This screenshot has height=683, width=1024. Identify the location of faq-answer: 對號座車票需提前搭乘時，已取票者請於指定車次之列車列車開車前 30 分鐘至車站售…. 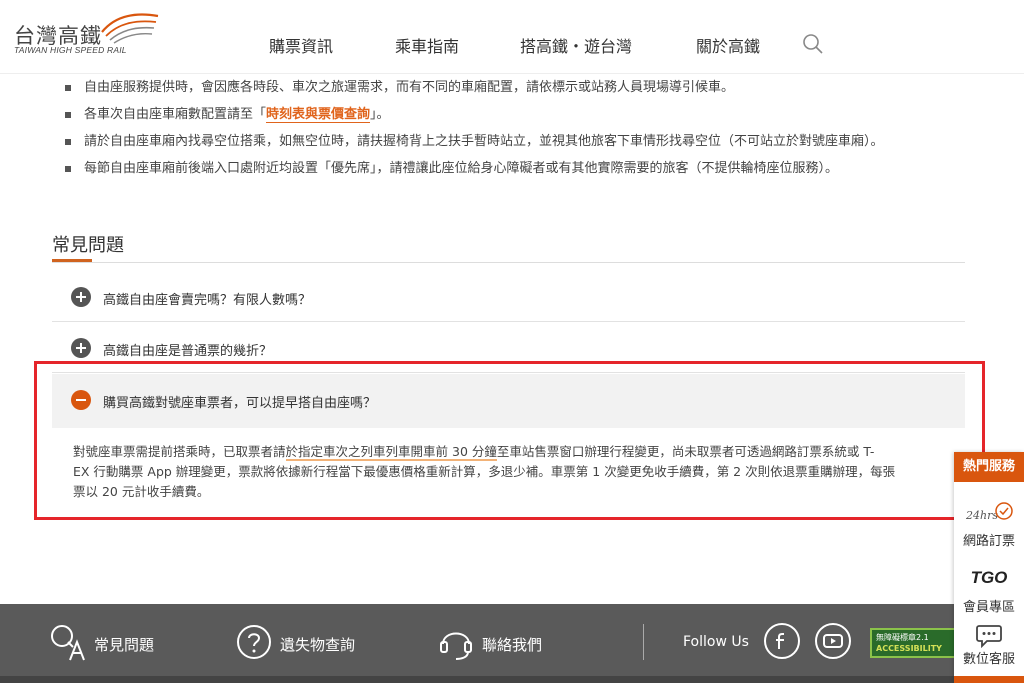
(508, 473).